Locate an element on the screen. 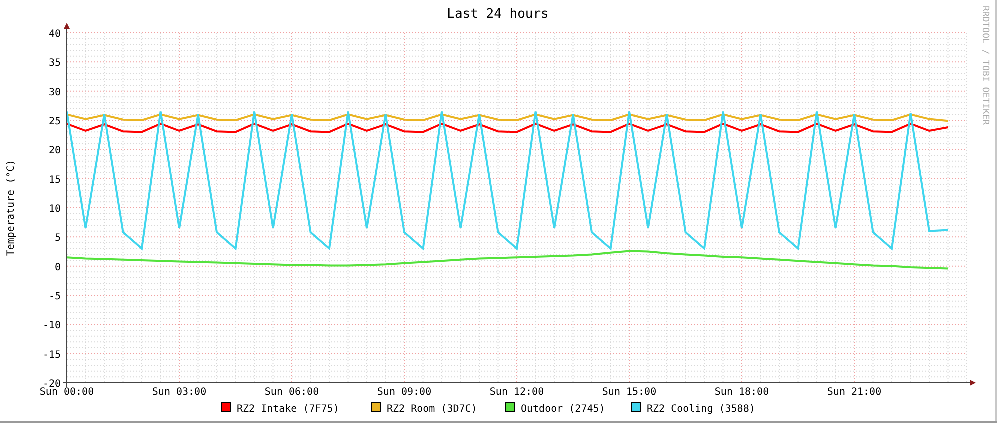 The height and width of the screenshot is (423, 997). tick-label: Sun 15:00 is located at coordinates (629, 392).